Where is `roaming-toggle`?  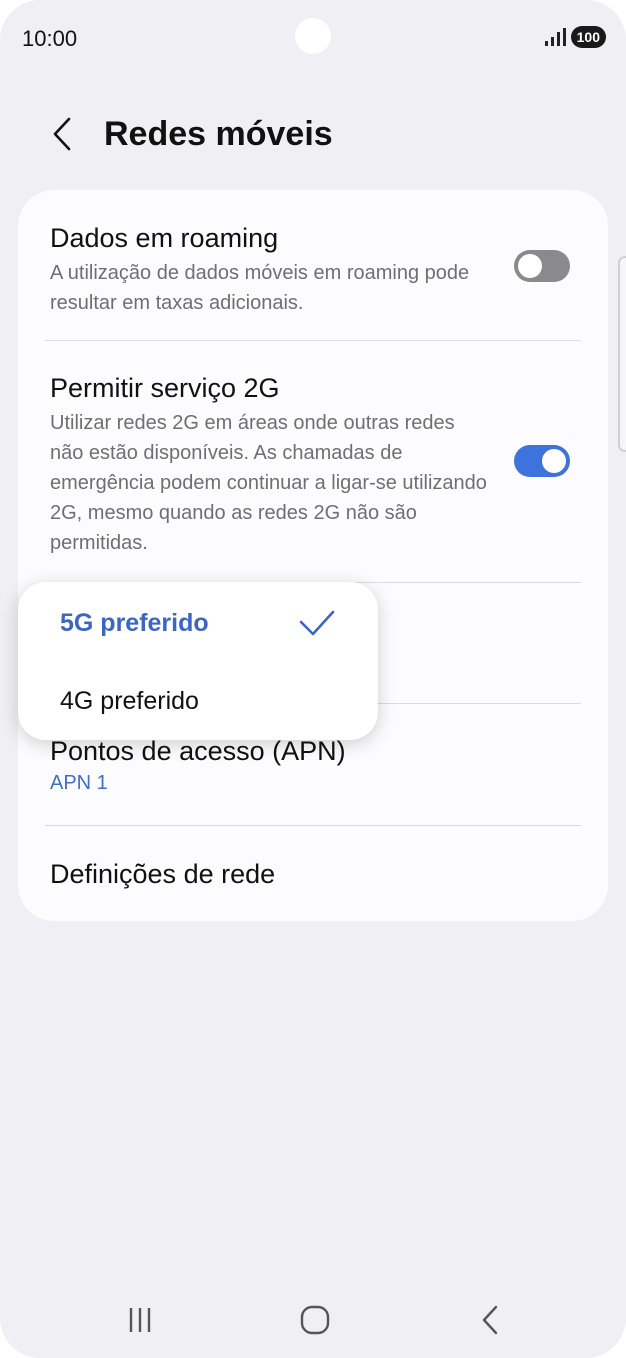 roaming-toggle is located at coordinates (542, 266).